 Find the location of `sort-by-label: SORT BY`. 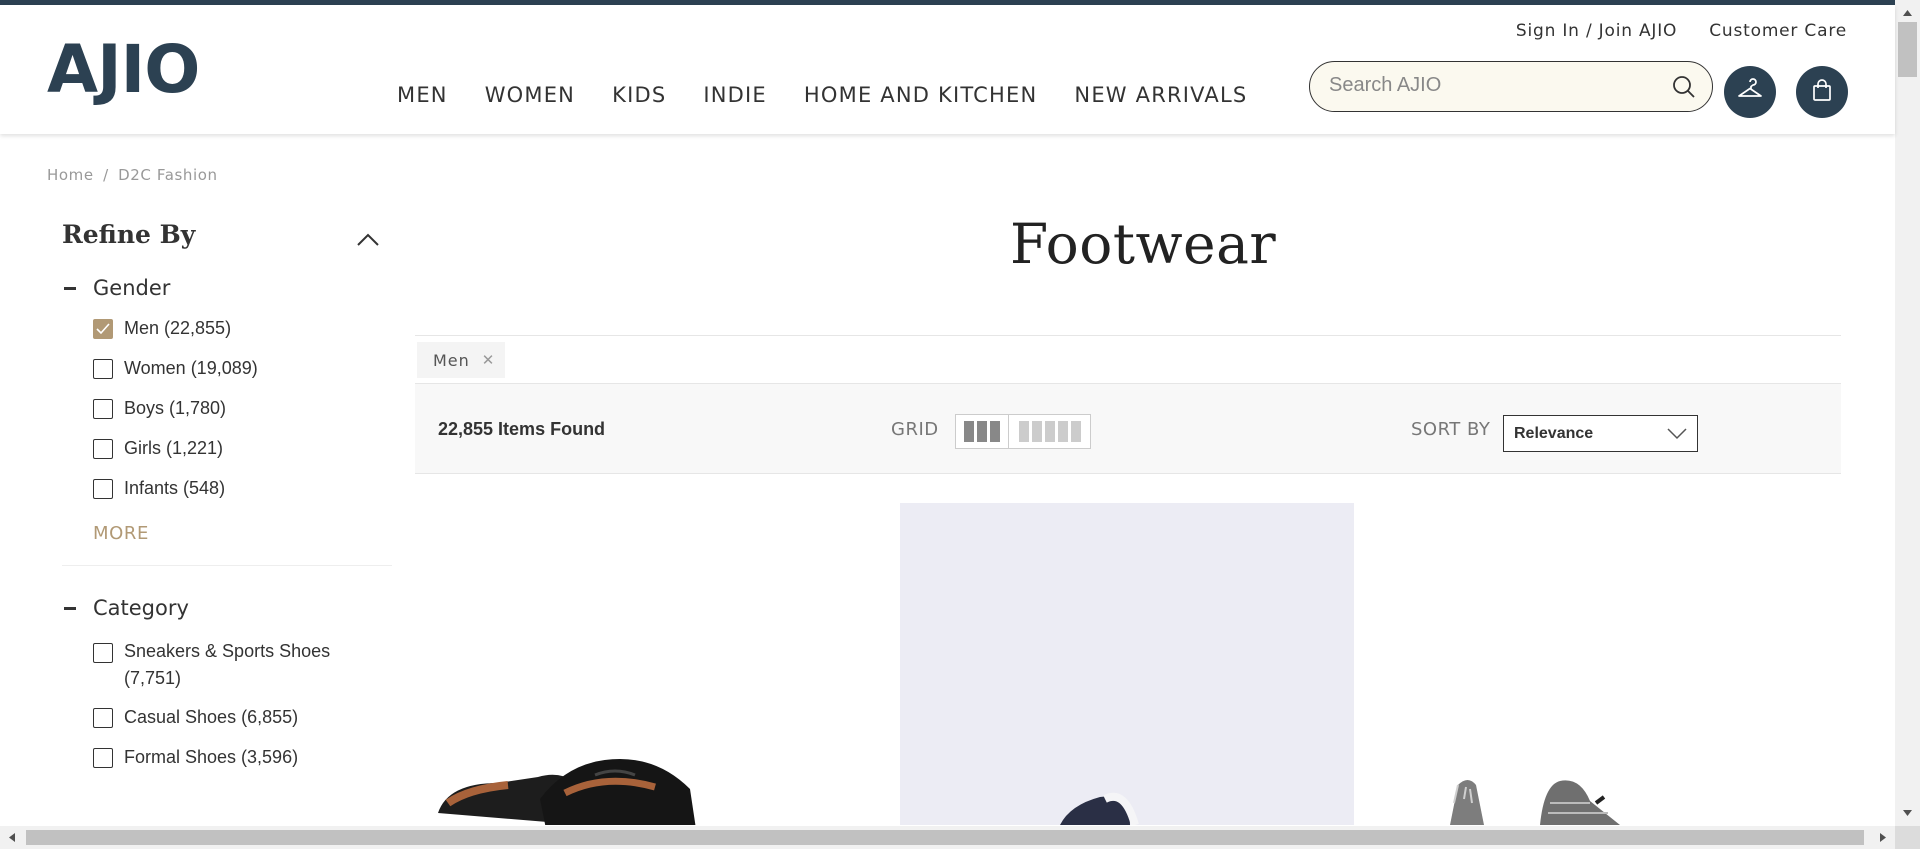

sort-by-label: SORT BY is located at coordinates (1451, 429).